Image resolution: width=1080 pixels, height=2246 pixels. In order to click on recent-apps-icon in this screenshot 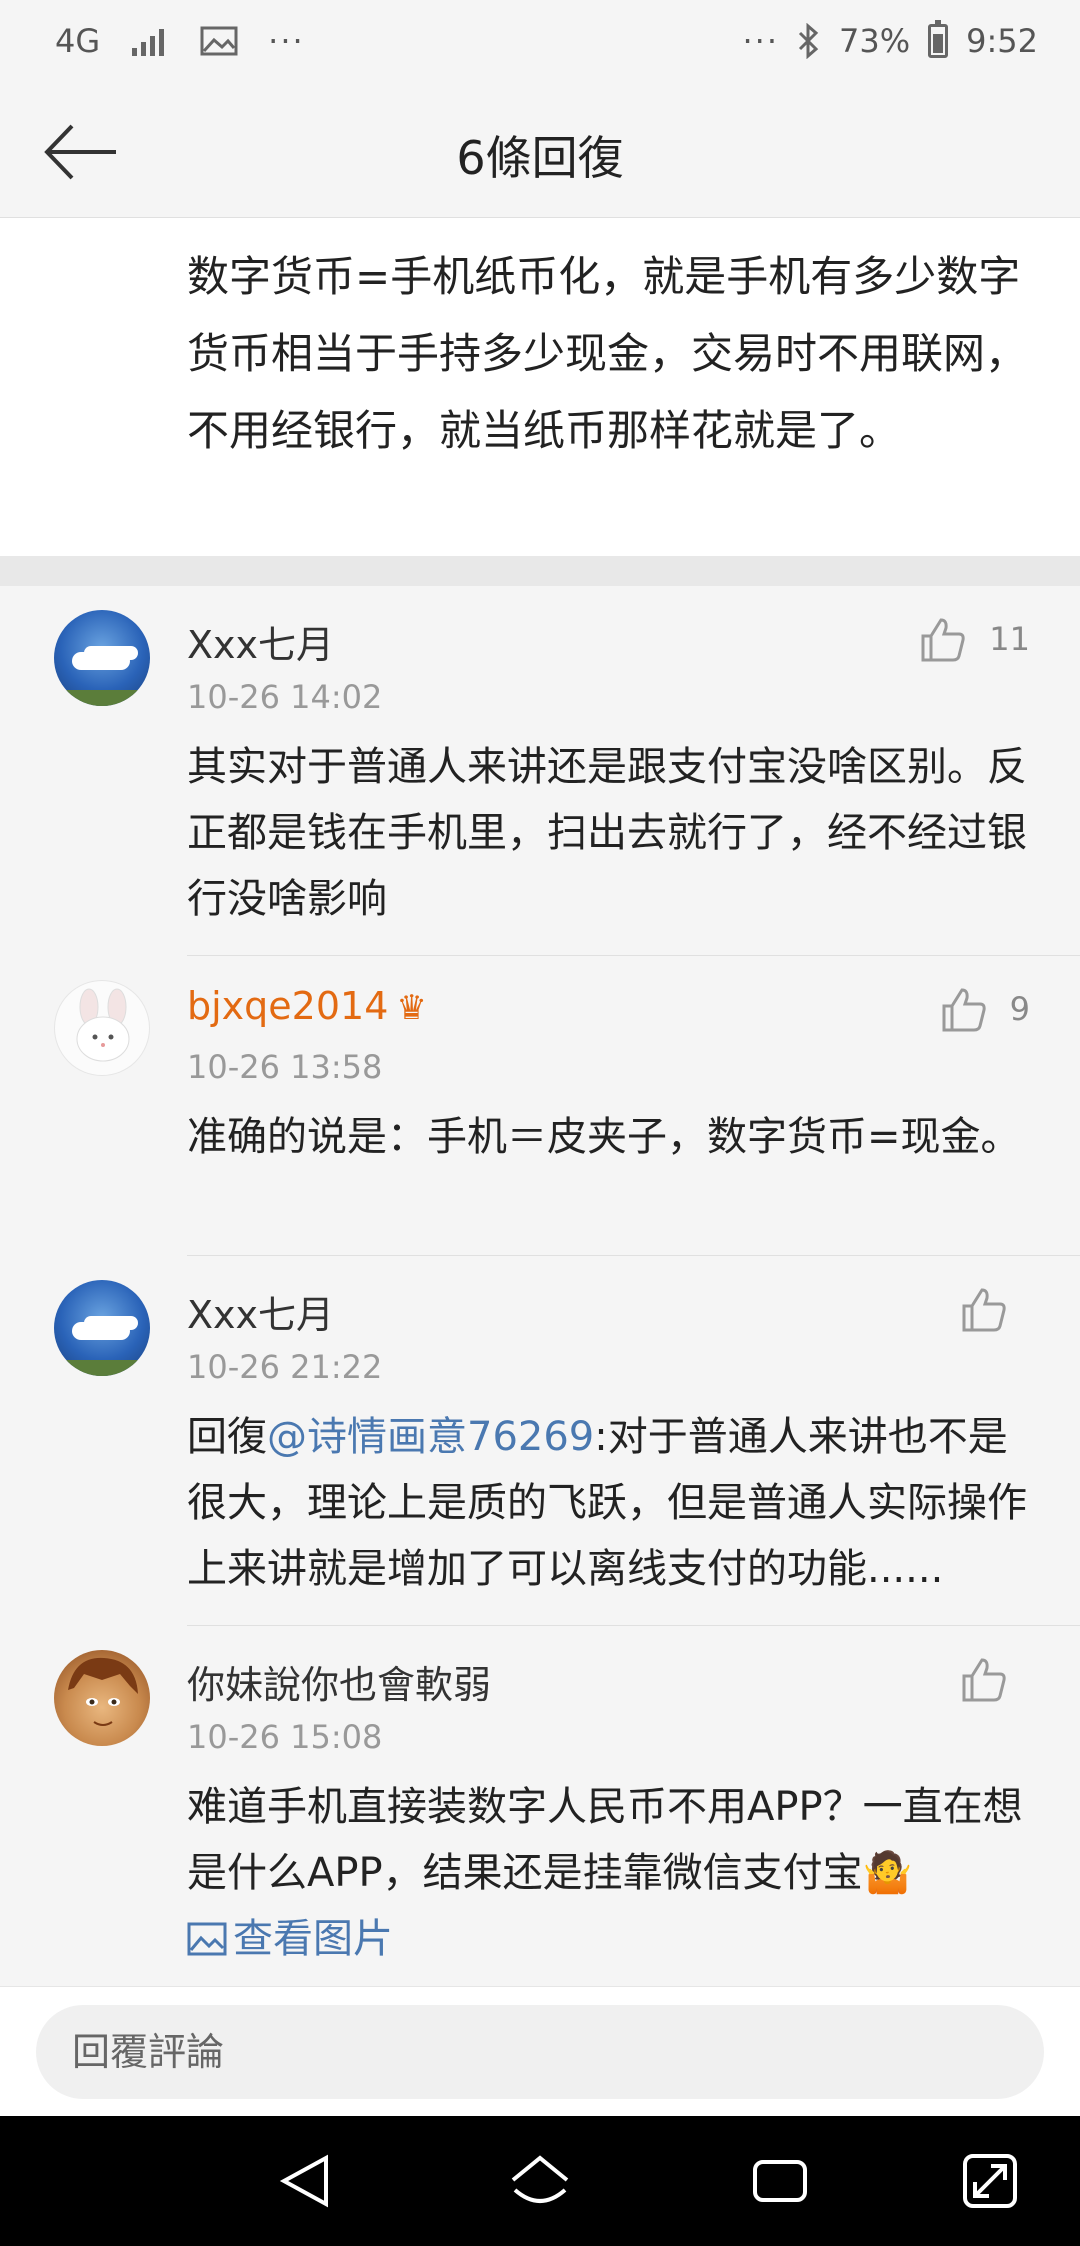, I will do `click(780, 2181)`.